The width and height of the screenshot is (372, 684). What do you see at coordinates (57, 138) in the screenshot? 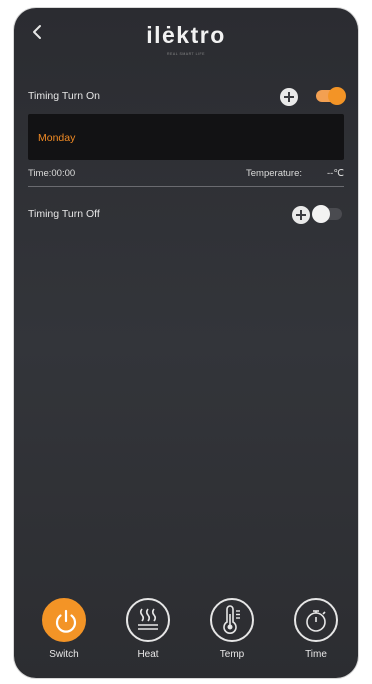
I see `schedule-day: Monday` at bounding box center [57, 138].